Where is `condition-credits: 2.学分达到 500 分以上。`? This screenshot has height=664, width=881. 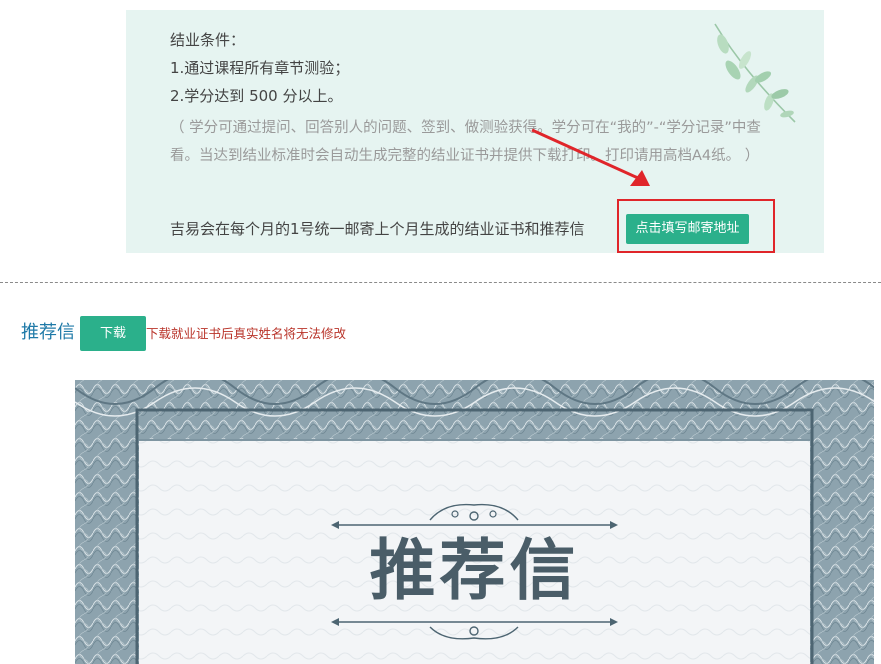 condition-credits: 2.学分达到 500 分以上。 is located at coordinates (256, 96).